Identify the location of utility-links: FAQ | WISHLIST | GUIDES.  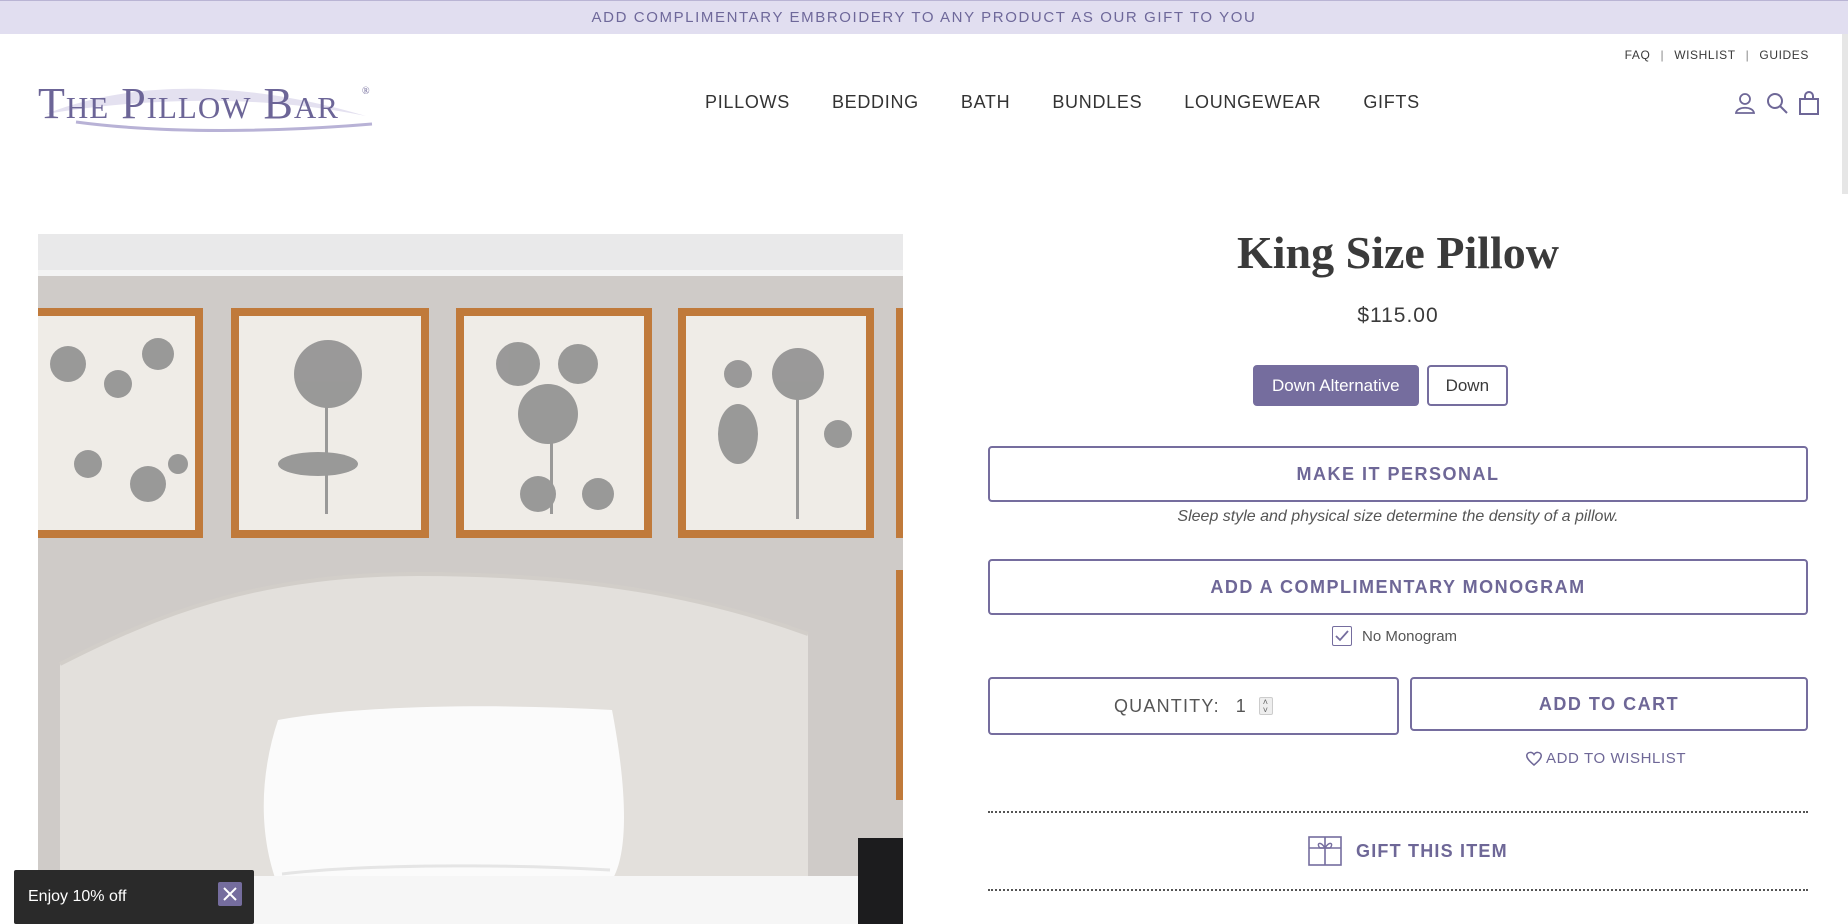
(1717, 55).